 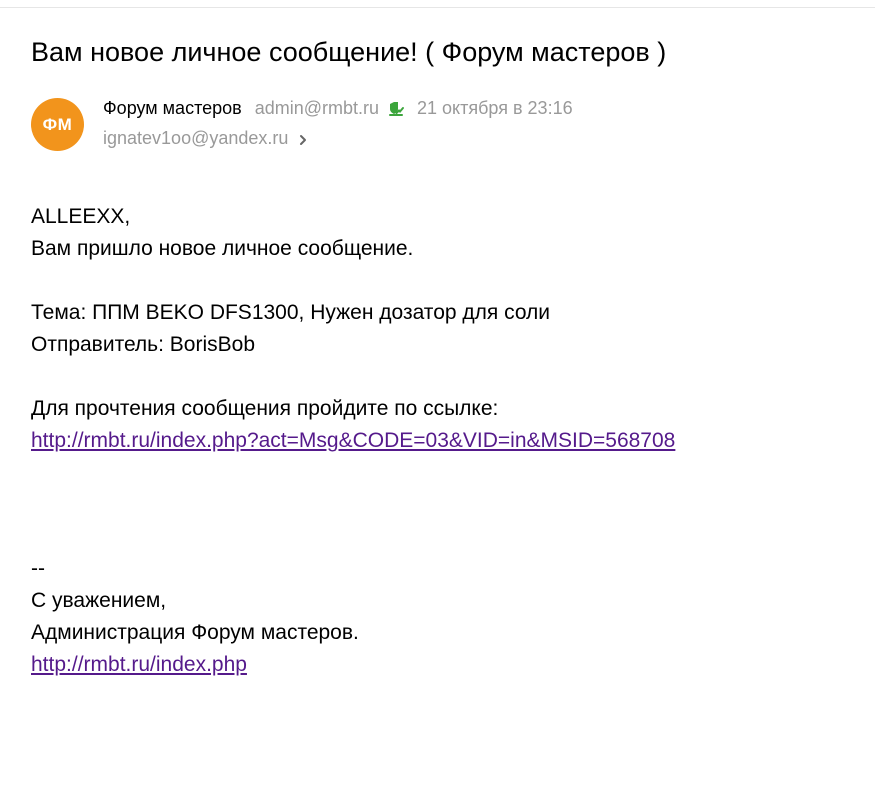 I want to click on shield-check-icon, so click(x=396, y=108).